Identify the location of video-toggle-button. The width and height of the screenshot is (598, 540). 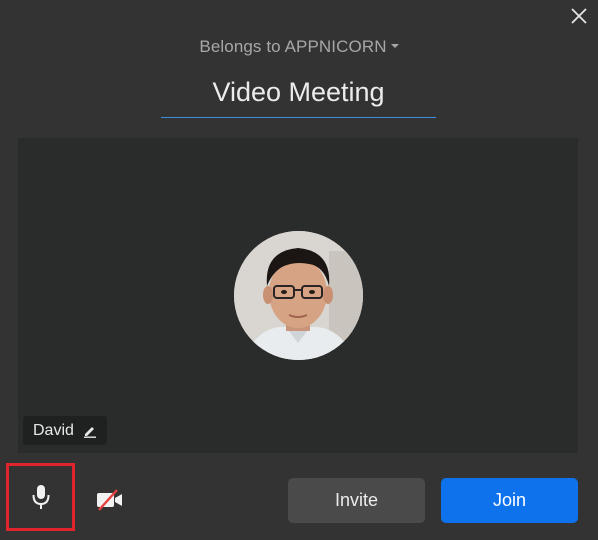
(110, 500).